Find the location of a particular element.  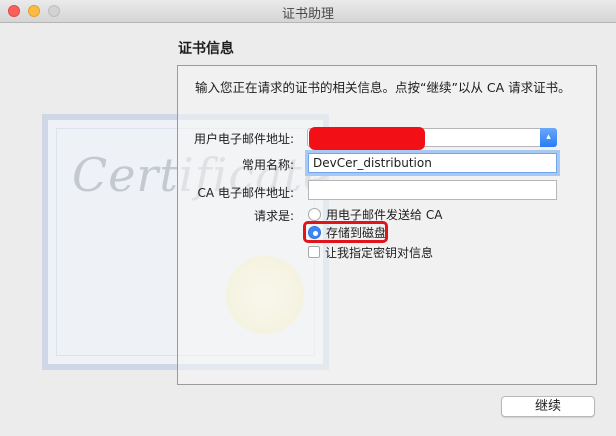

redacted-email is located at coordinates (367, 138).